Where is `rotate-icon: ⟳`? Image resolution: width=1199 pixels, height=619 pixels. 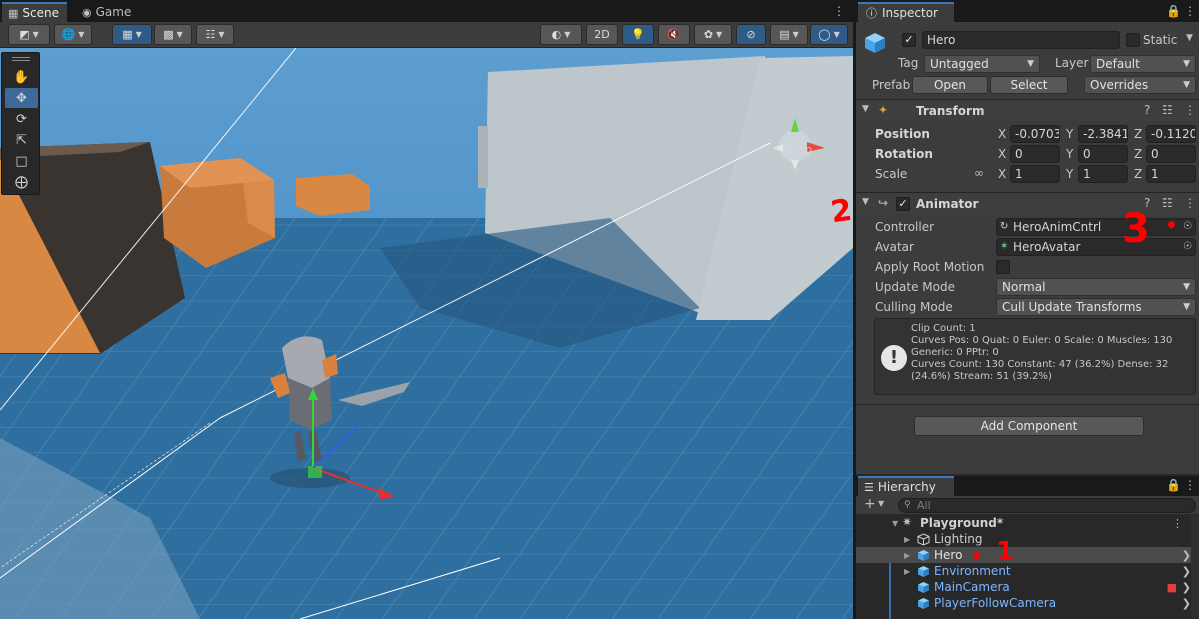
rotate-icon: ⟳ is located at coordinates (21, 119).